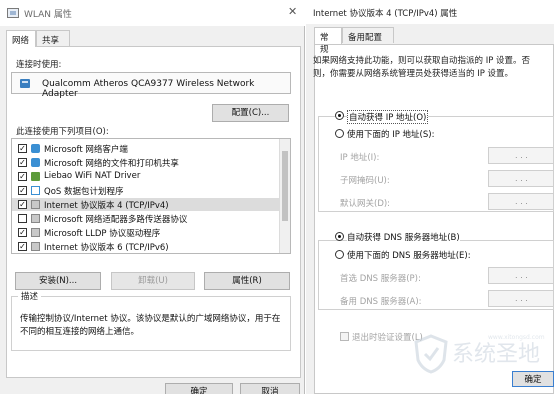 This screenshot has width=554, height=394. What do you see at coordinates (151, 148) in the screenshot?
I see `list-item: ✓ Microsoft 网络客户端` at bounding box center [151, 148].